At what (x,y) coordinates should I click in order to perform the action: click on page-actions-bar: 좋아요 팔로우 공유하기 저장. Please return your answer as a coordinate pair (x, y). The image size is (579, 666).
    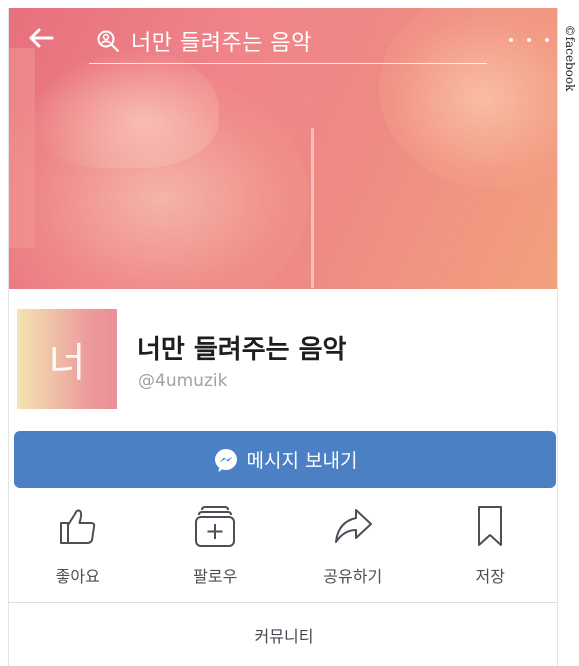
    Looking at the image, I should click on (283, 550).